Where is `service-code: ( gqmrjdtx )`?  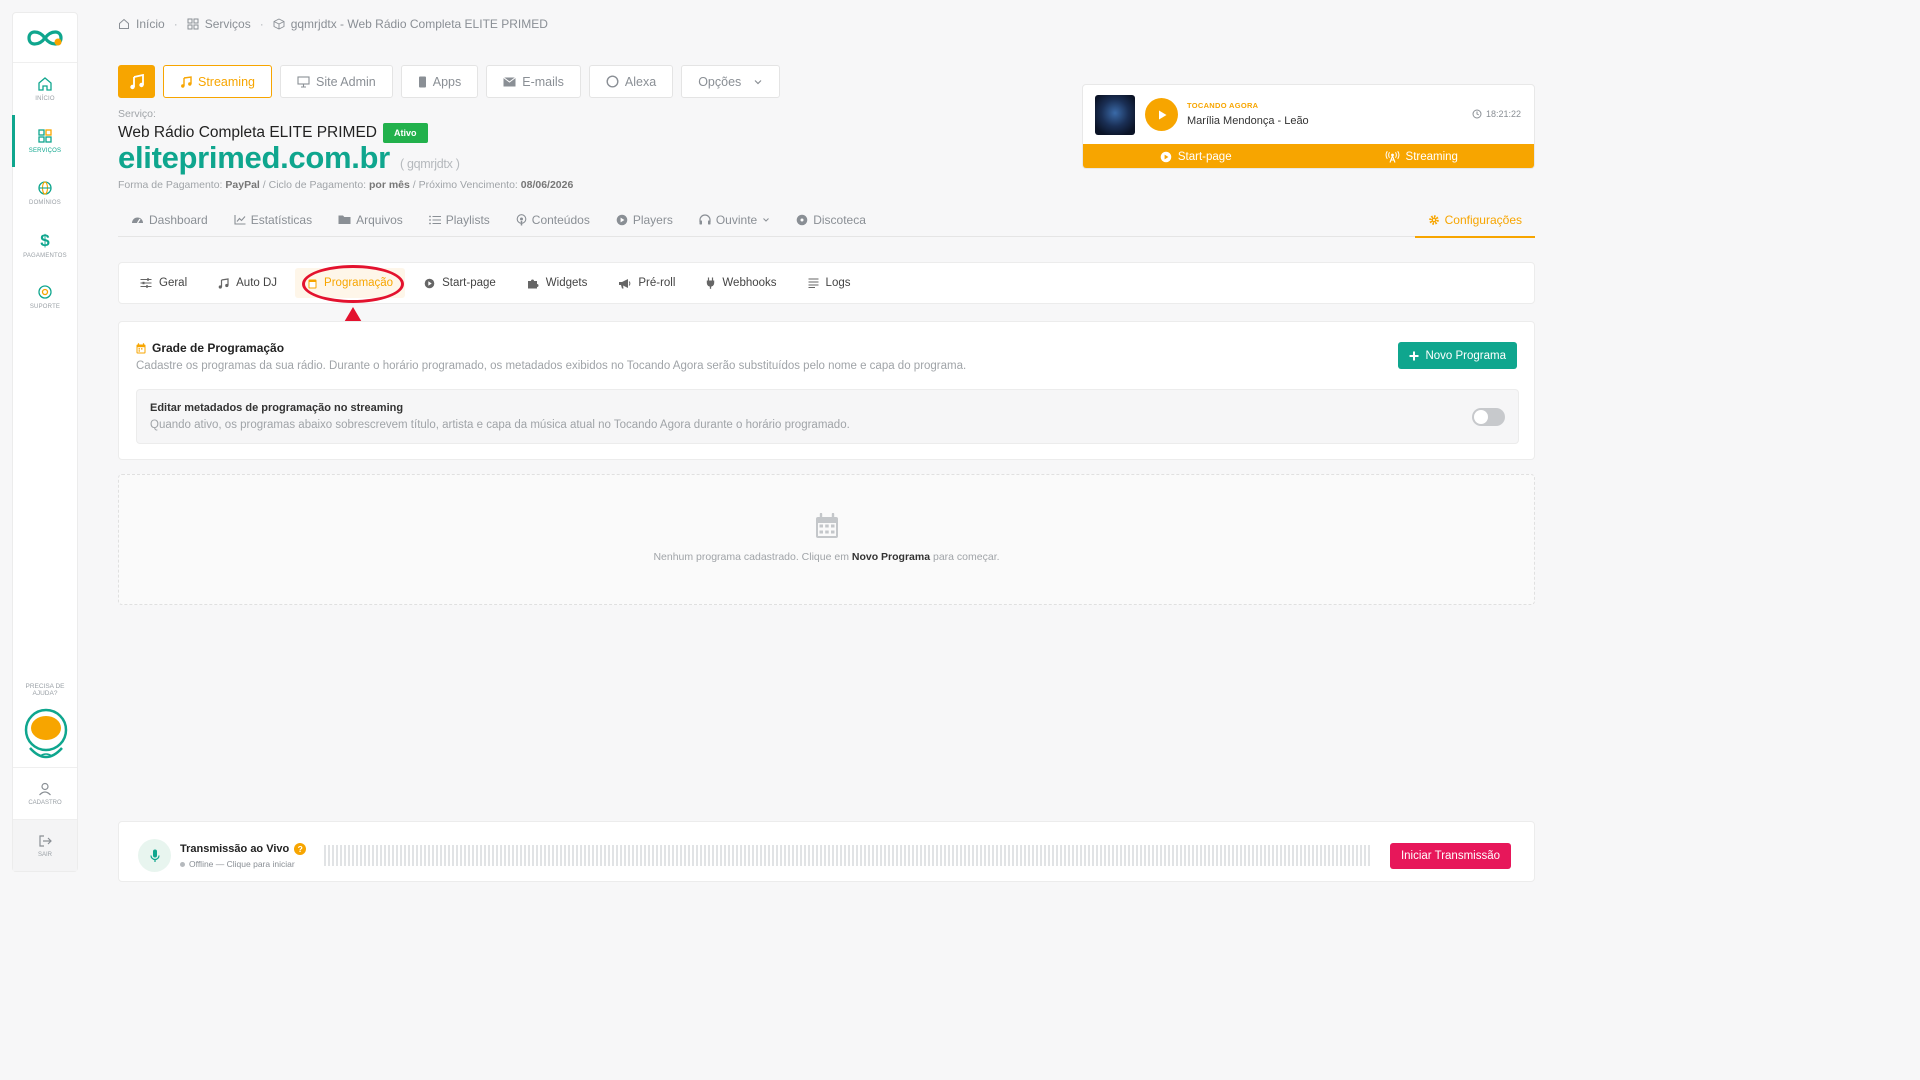
service-code: ( gqmrjdtx ) is located at coordinates (429, 164).